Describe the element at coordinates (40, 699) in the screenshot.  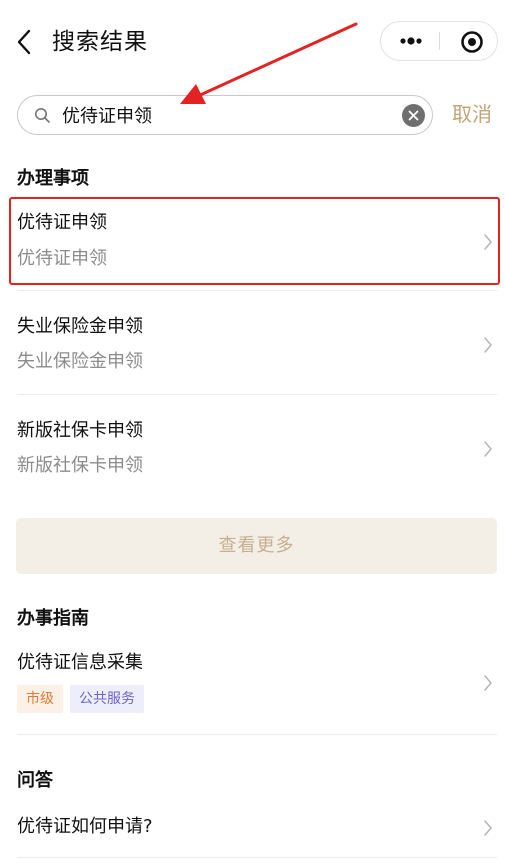
I see `tag-city: 市级` at that location.